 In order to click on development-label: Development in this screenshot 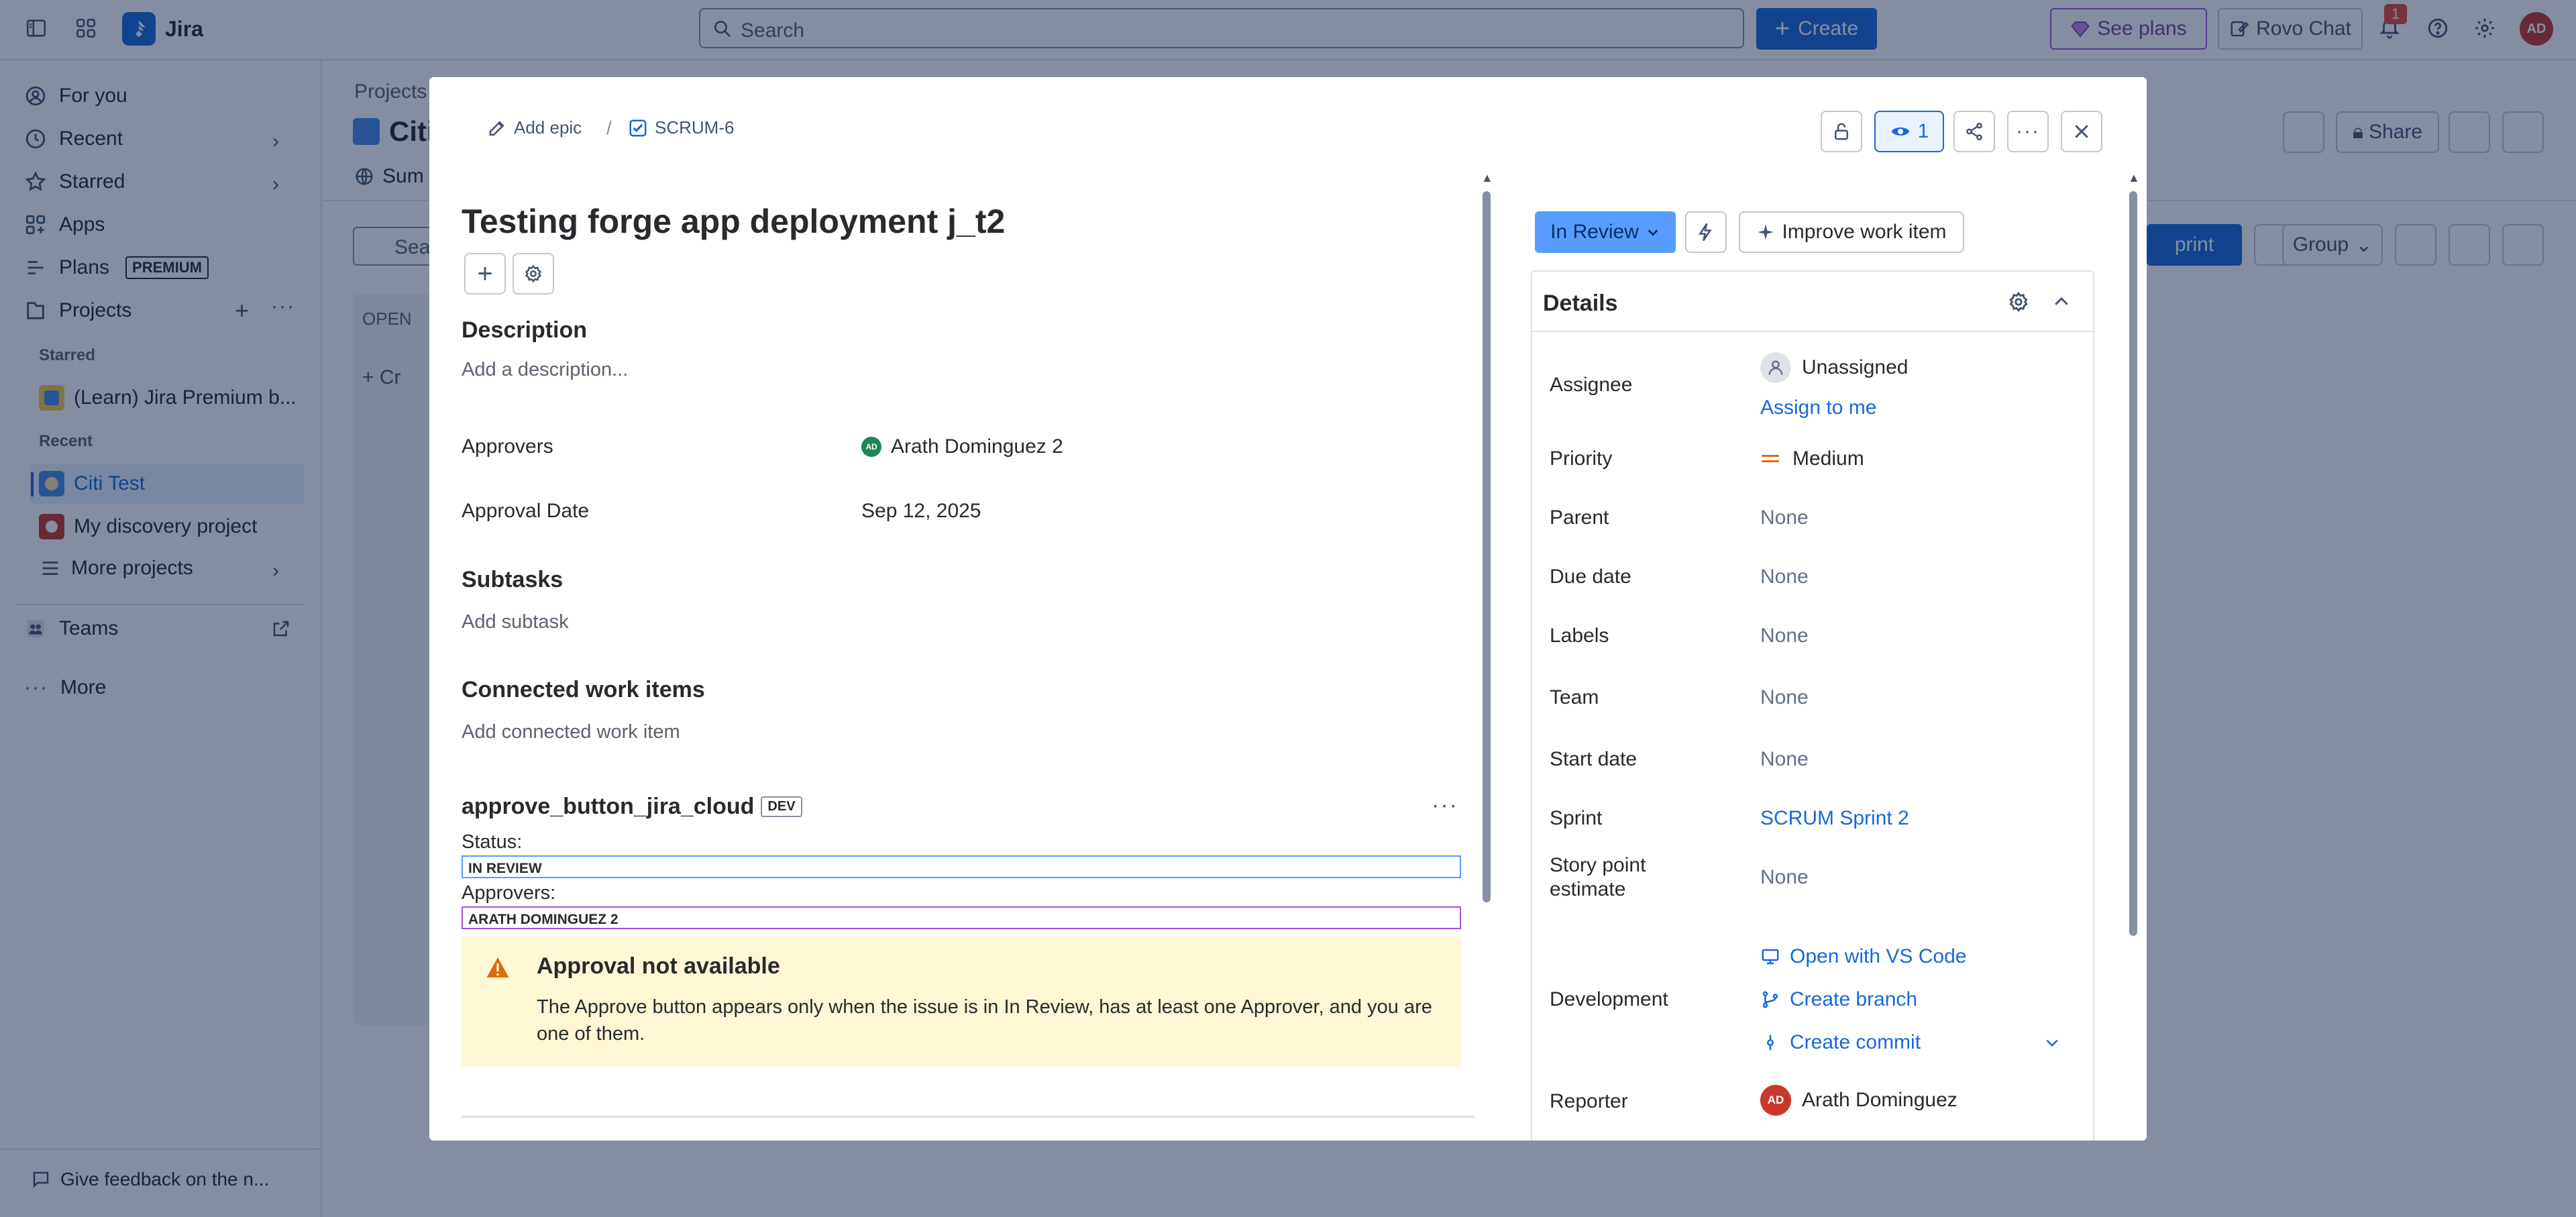, I will do `click(1609, 999)`.